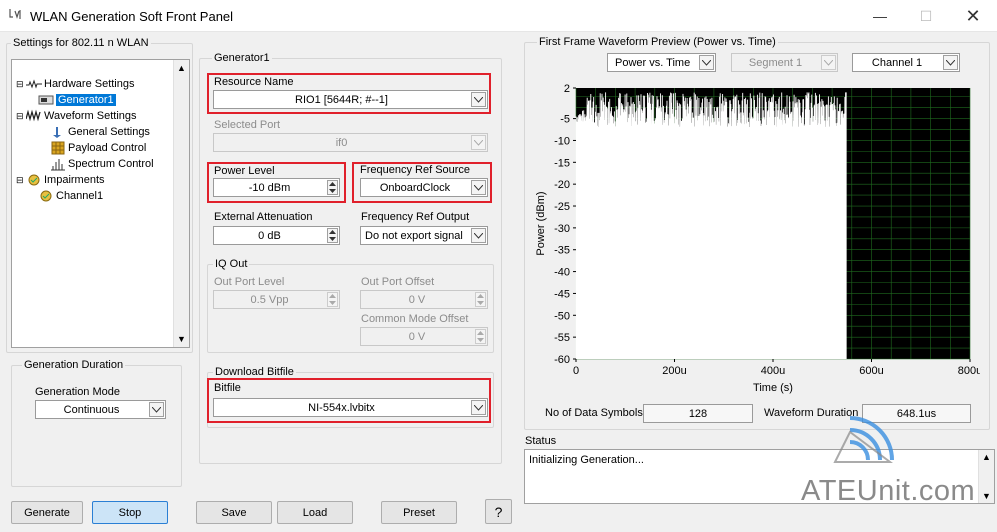 This screenshot has width=997, height=532. Describe the element at coordinates (562, 141) in the screenshot. I see `y-tick-label: -10` at that location.